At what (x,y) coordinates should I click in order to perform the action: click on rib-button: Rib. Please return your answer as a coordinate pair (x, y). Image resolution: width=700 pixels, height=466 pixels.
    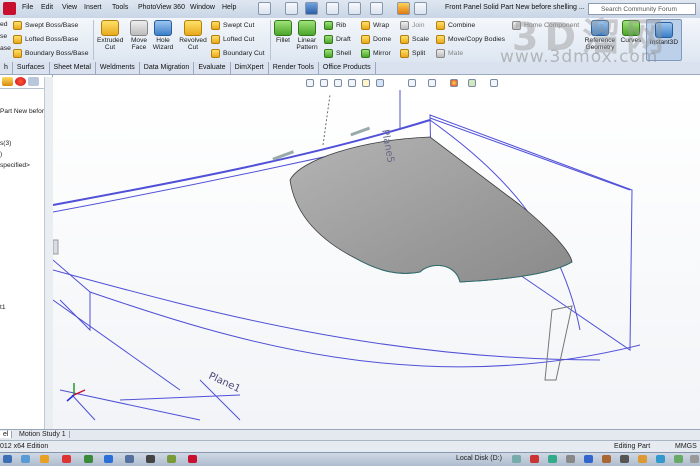
    Looking at the image, I should click on (335, 25).